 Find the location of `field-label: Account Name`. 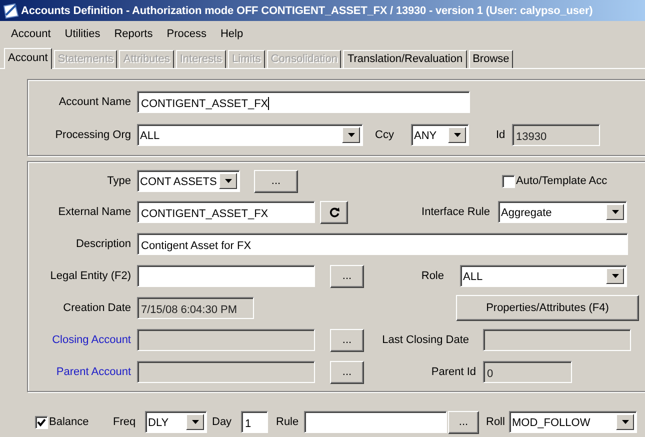

field-label: Account Name is located at coordinates (94, 102).